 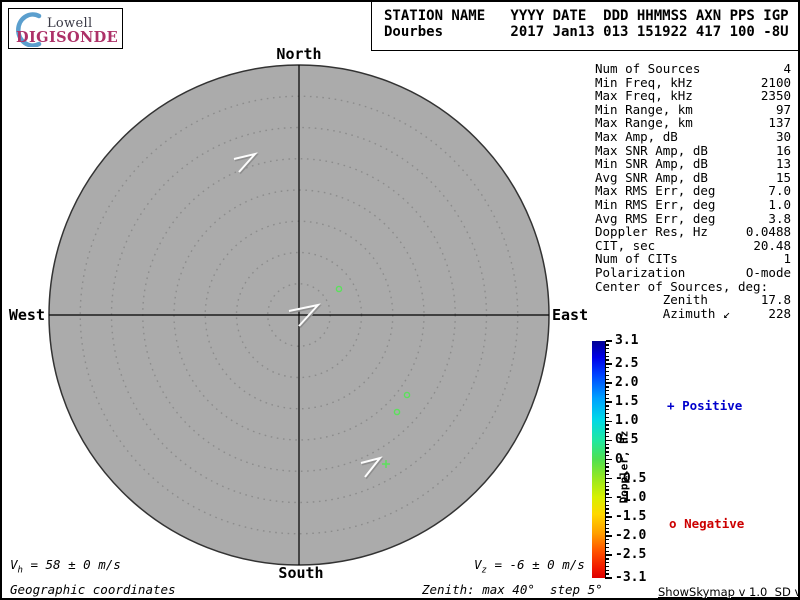 I want to click on info-row-label: Azimuth ↙, so click(x=663, y=313).